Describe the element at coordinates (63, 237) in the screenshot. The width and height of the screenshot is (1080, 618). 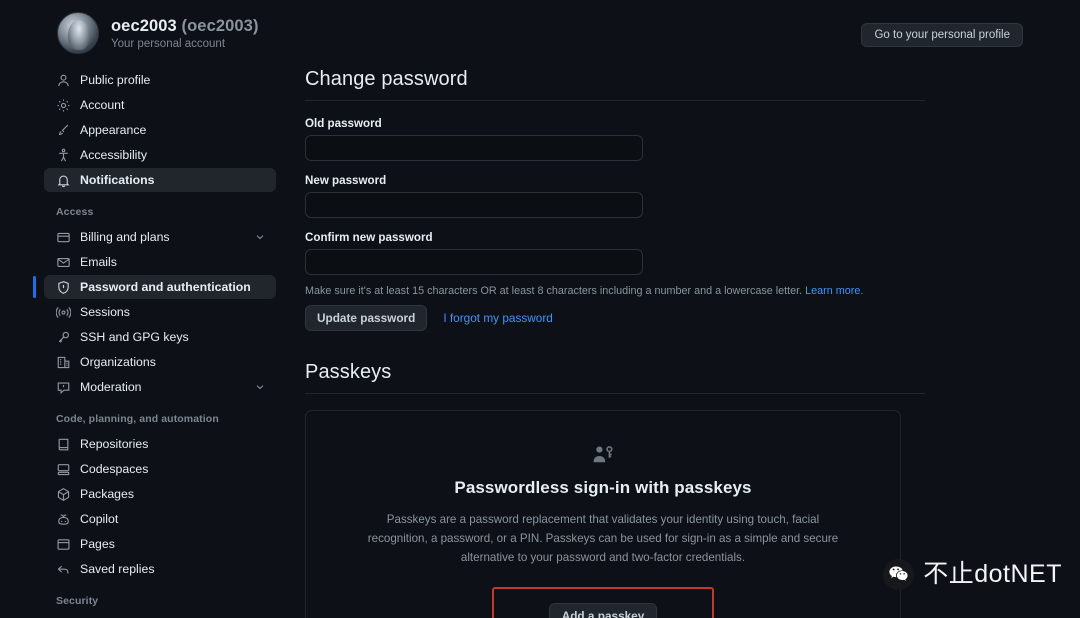
I see `credit-card-icon` at that location.